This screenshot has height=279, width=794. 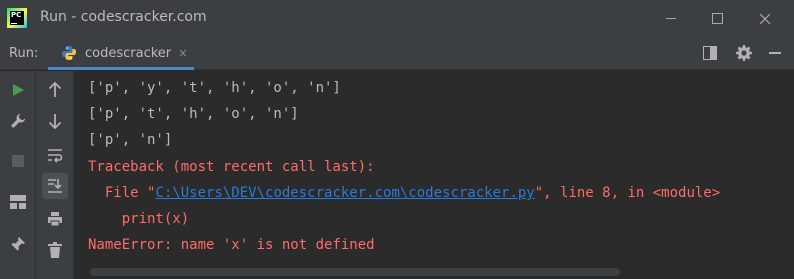 I want to click on pin-tab-button, so click(x=18, y=244).